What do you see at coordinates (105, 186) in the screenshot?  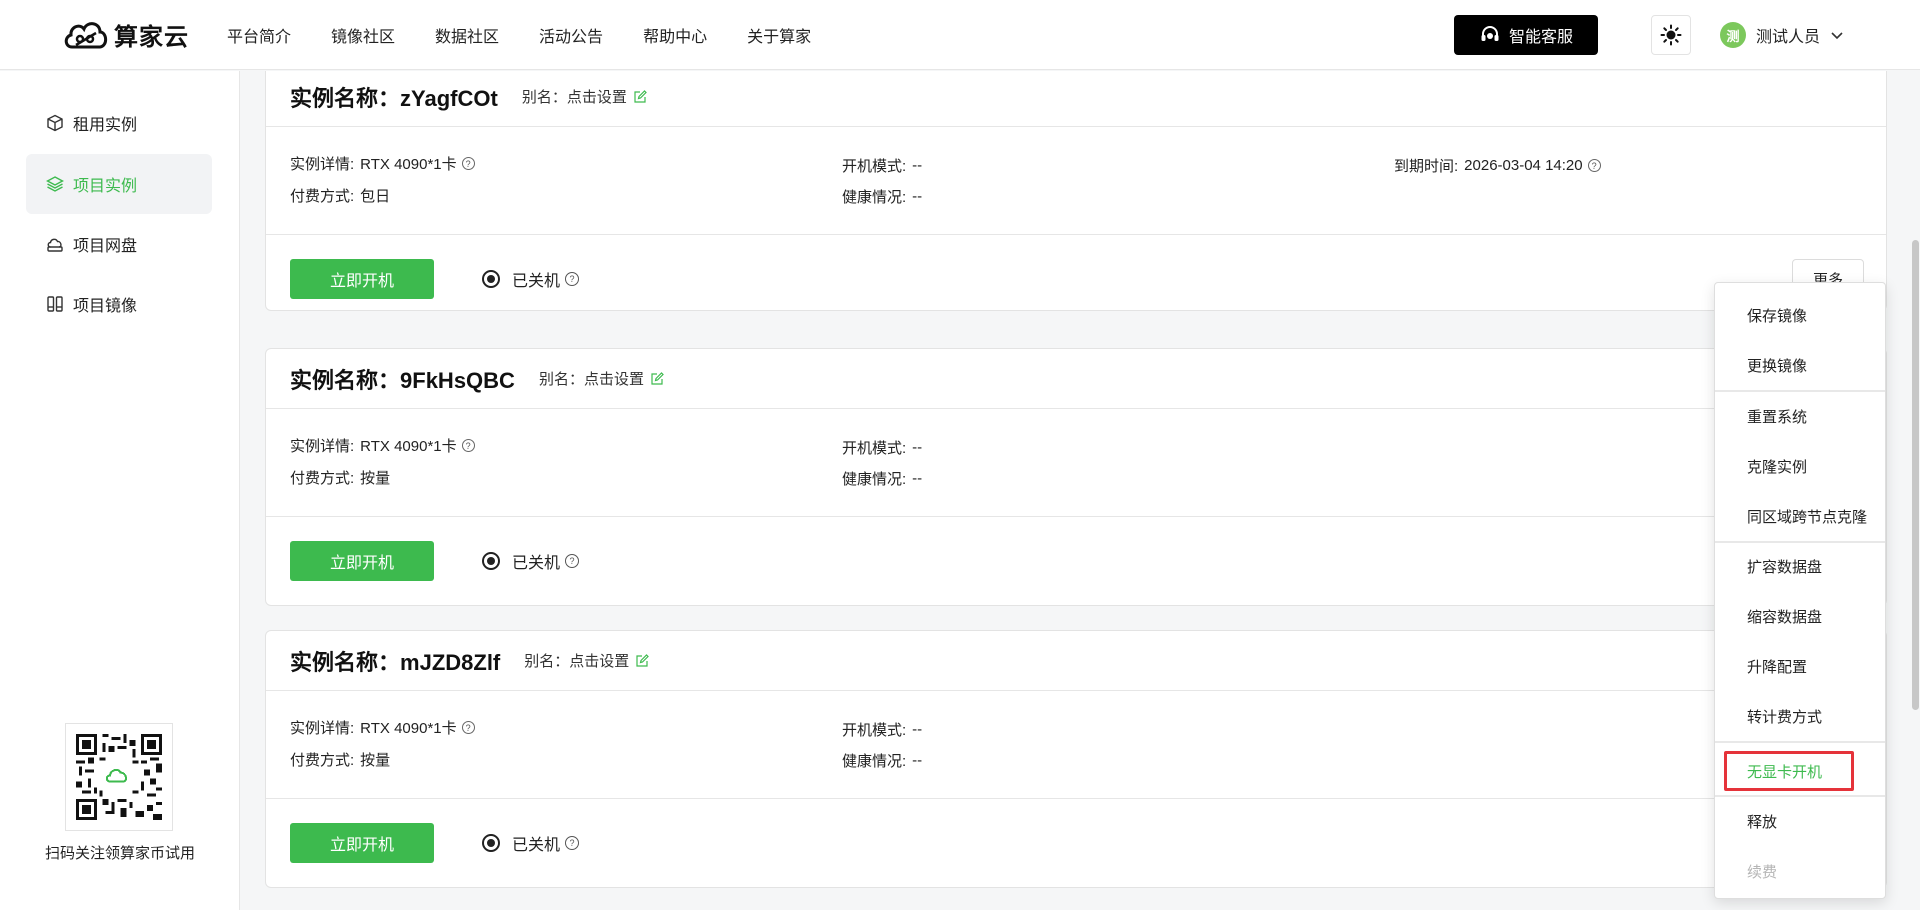 I see `sidebar-item-label: 项目实例` at bounding box center [105, 186].